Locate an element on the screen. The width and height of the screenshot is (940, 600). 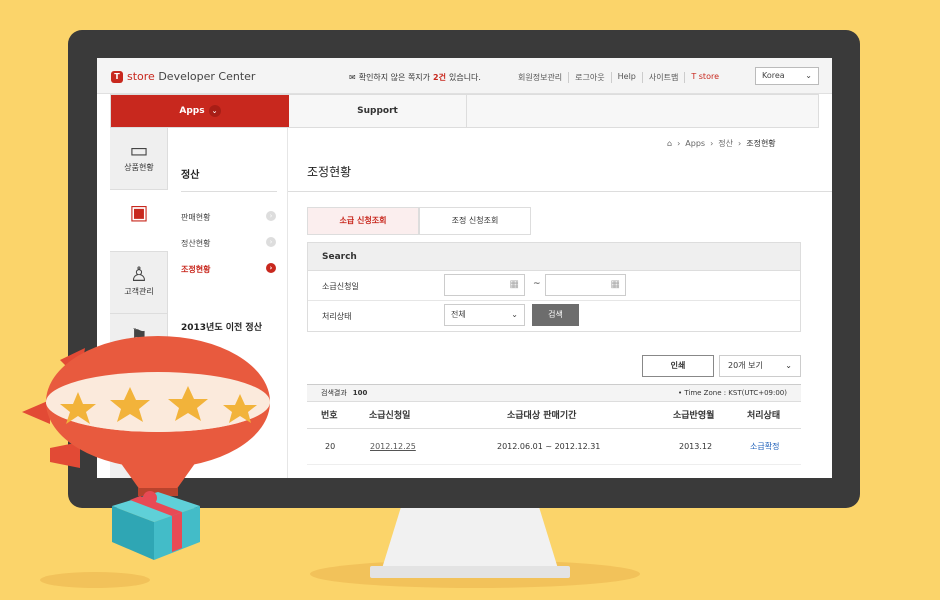
submenu-item-sales: 판매현황 › is located at coordinates (228, 217).